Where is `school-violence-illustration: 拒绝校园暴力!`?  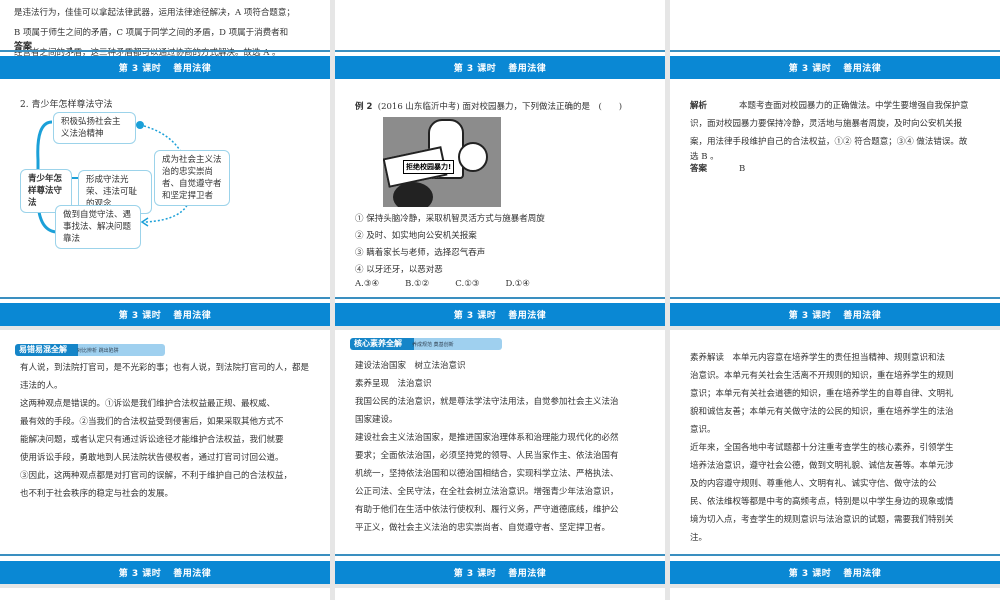
school-violence-illustration: 拒绝校园暴力! is located at coordinates (442, 162).